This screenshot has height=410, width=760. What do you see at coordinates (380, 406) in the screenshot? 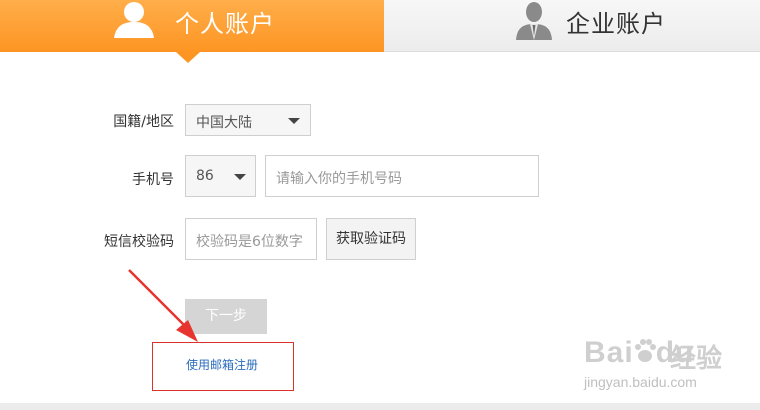
I see `card-bottom-edge` at bounding box center [380, 406].